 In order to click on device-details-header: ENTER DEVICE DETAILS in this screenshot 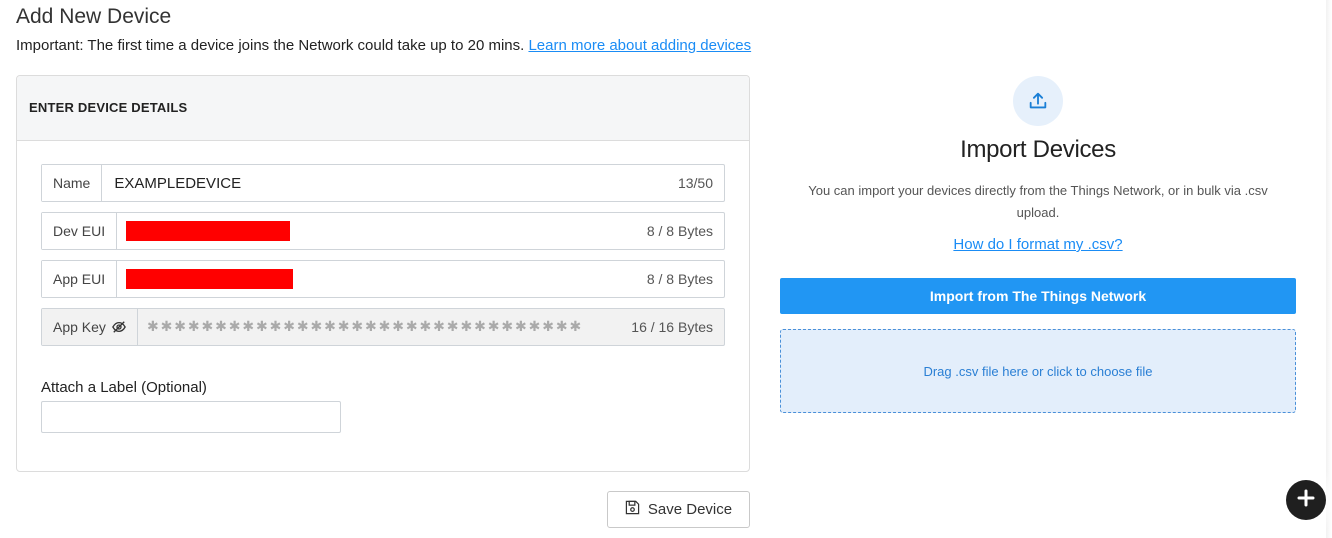, I will do `click(383, 108)`.